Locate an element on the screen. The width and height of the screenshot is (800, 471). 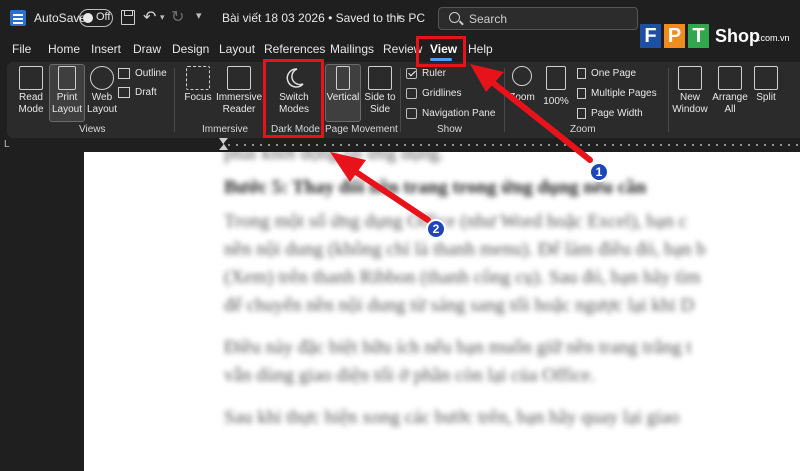
ruler-label: Ruler is located at coordinates (434, 73).